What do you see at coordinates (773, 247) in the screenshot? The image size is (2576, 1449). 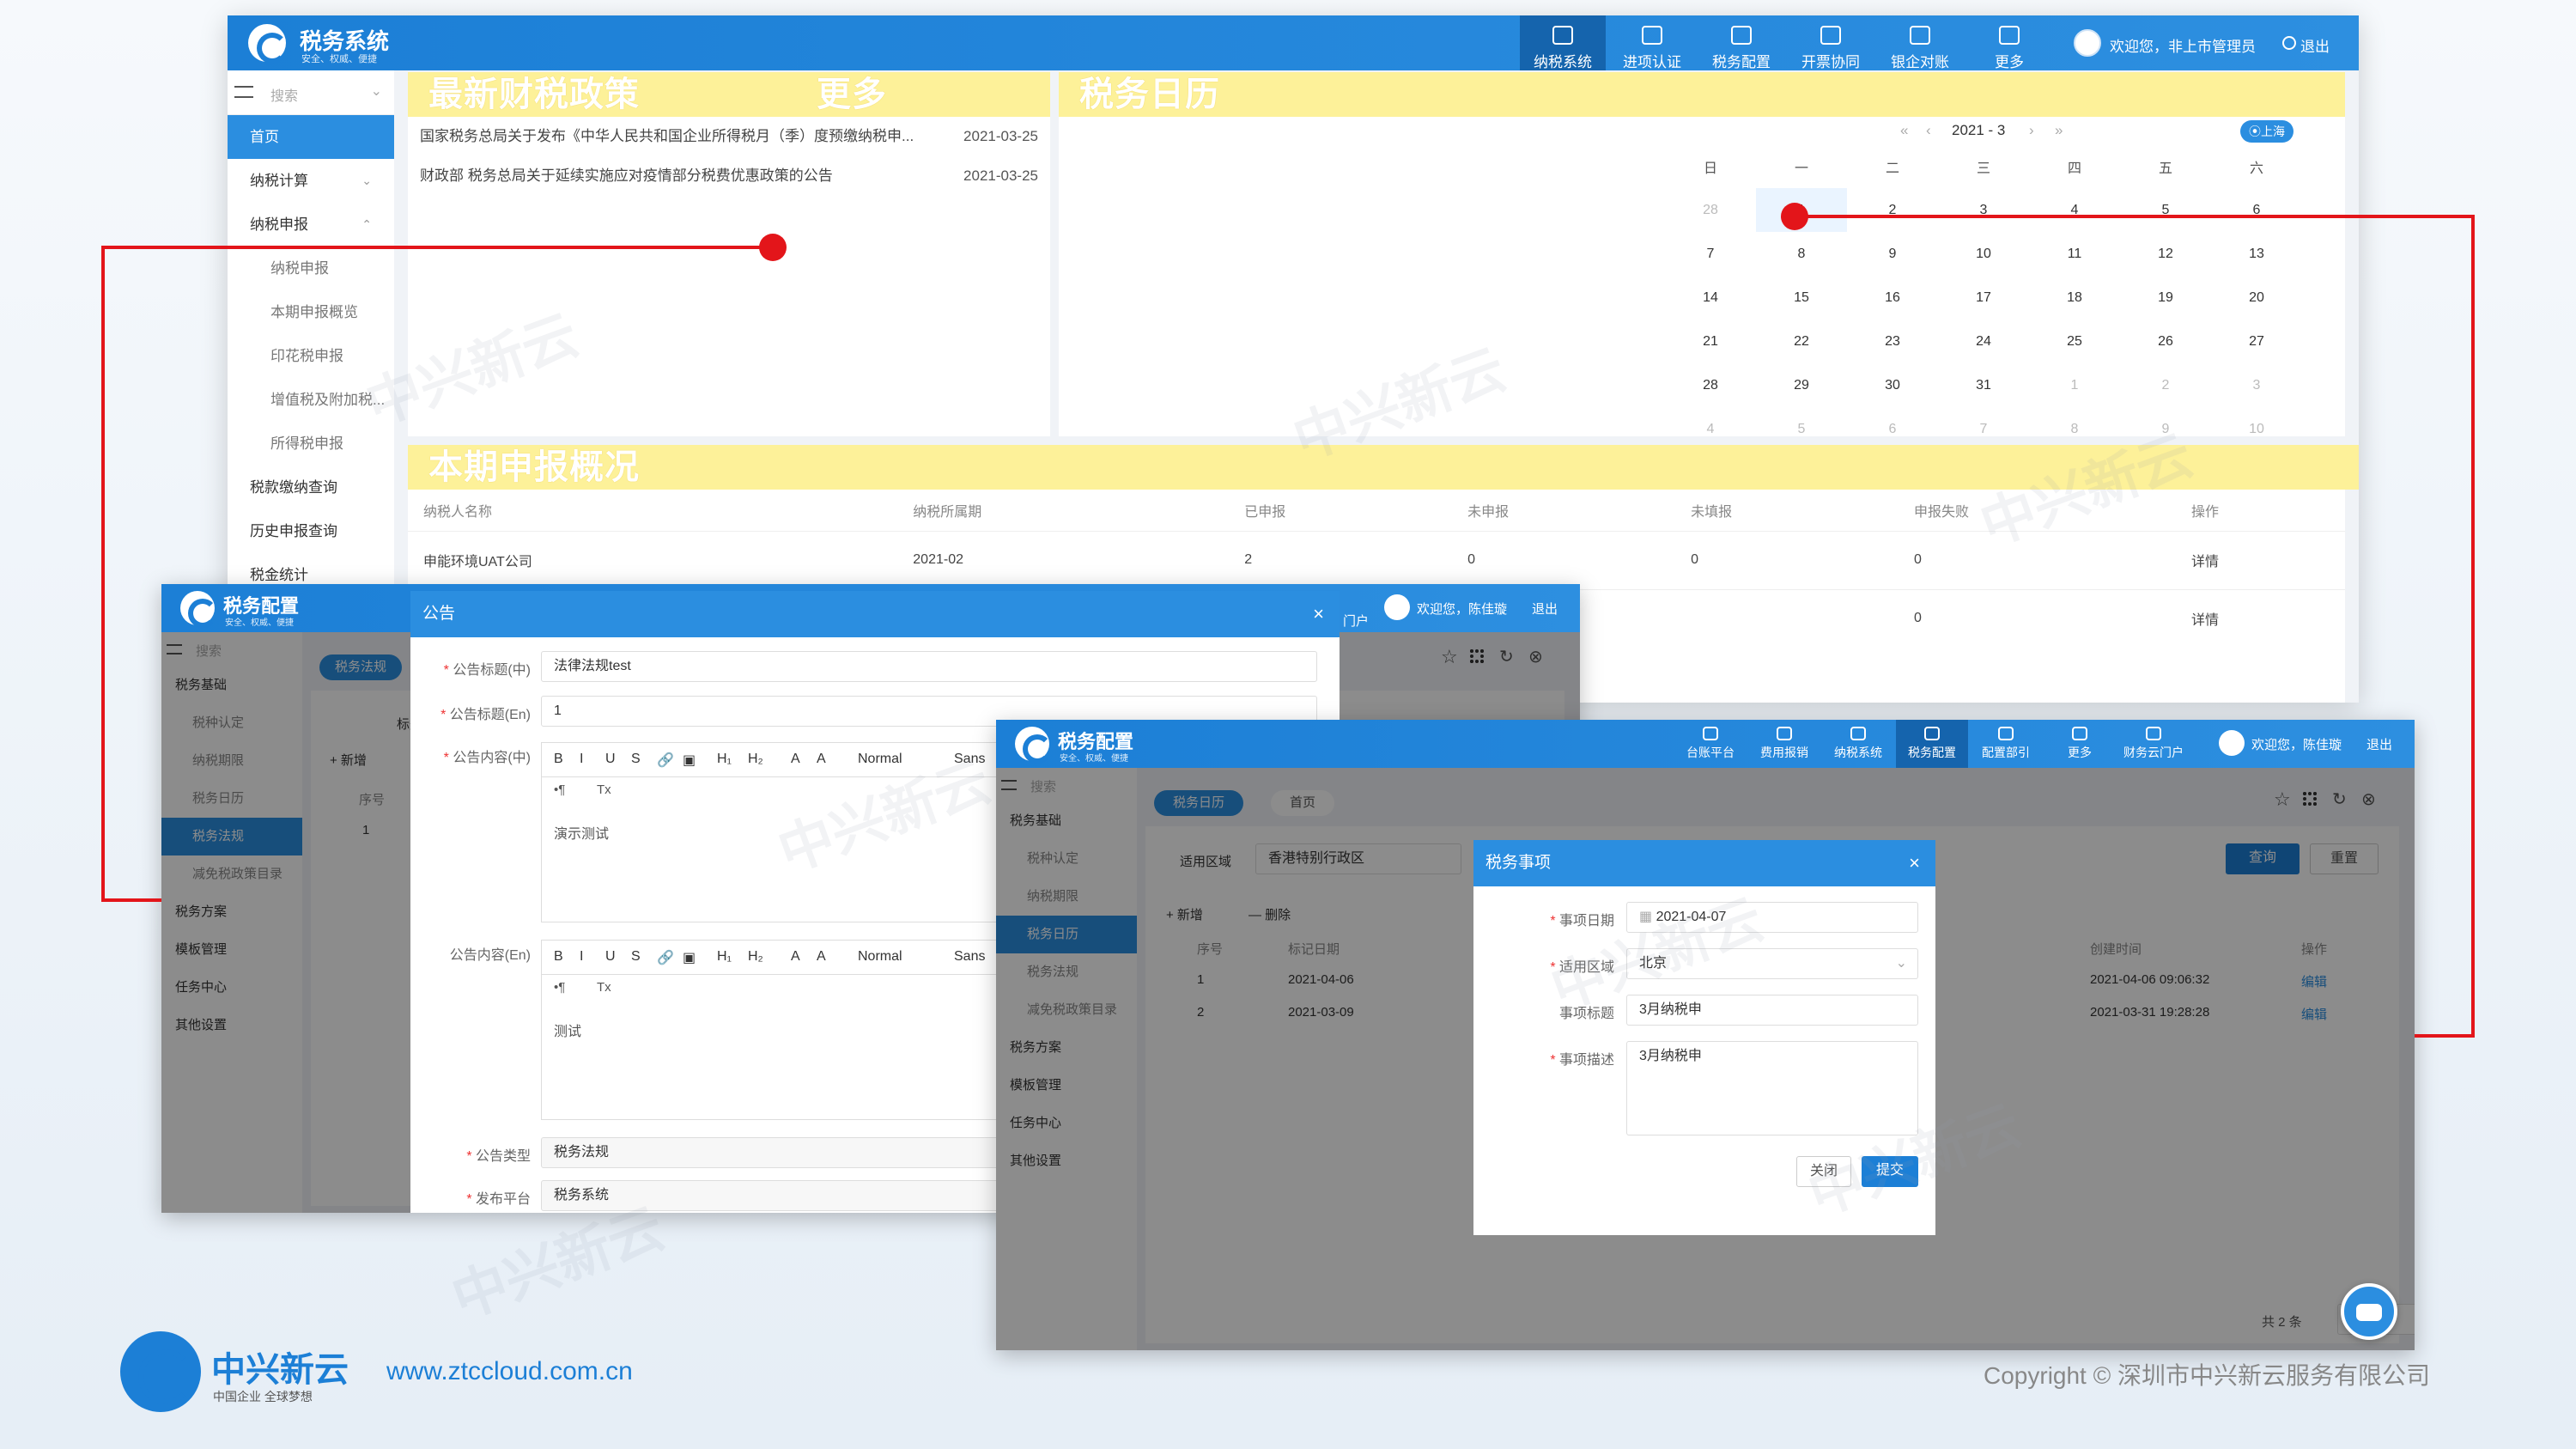 I see `callout-dot-left` at bounding box center [773, 247].